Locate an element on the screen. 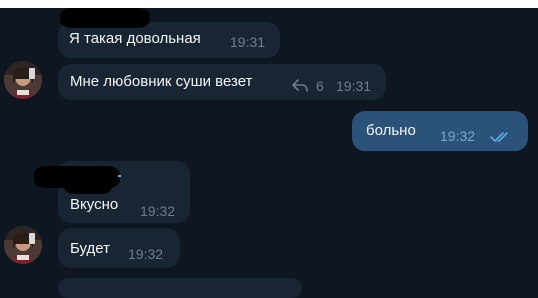 The height and width of the screenshot is (298, 538). message-text: Будет is located at coordinates (90, 248).